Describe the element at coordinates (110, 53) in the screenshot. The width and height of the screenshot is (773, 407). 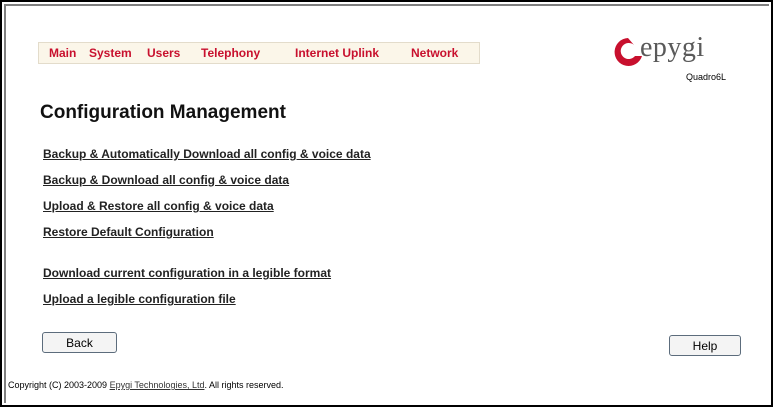
I see `menu-item-system: System` at that location.